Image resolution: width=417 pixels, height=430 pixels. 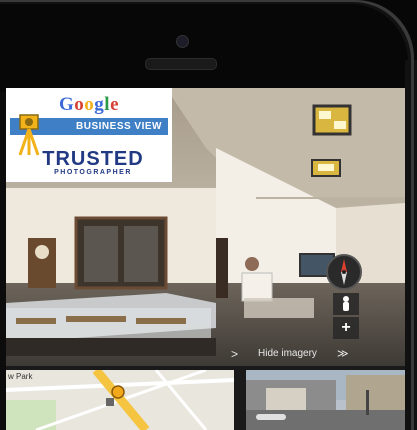 I want to click on pegman-icon, so click(x=346, y=304).